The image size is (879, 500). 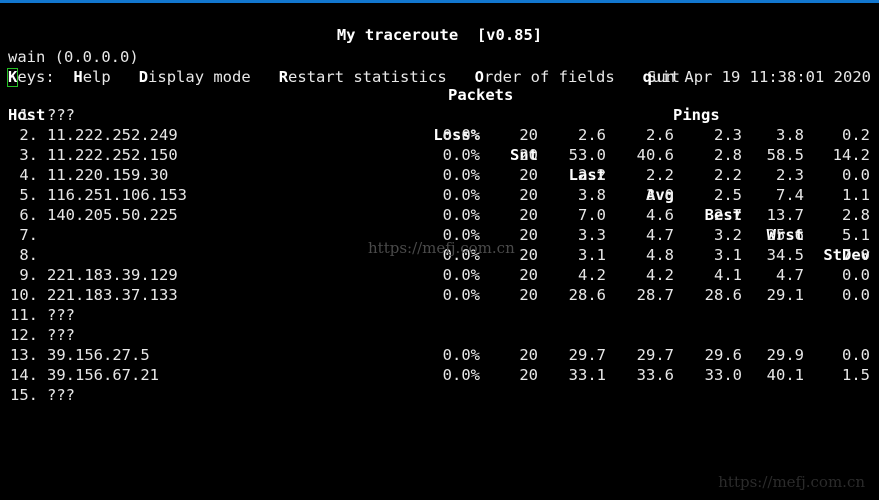 What do you see at coordinates (439, 375) in the screenshot?
I see `table-row: 14. 39.156.67.21 0.0% 20 33.1 33.6 33.0 40.1 1.5` at bounding box center [439, 375].